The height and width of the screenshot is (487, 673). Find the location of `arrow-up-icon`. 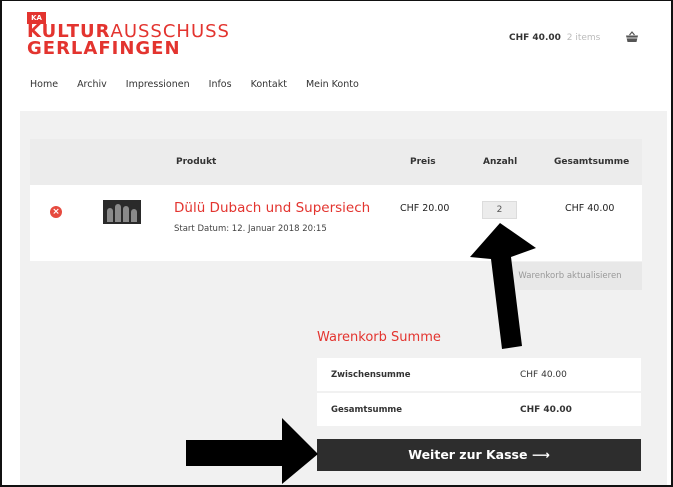

arrow-up-icon is located at coordinates (503, 286).